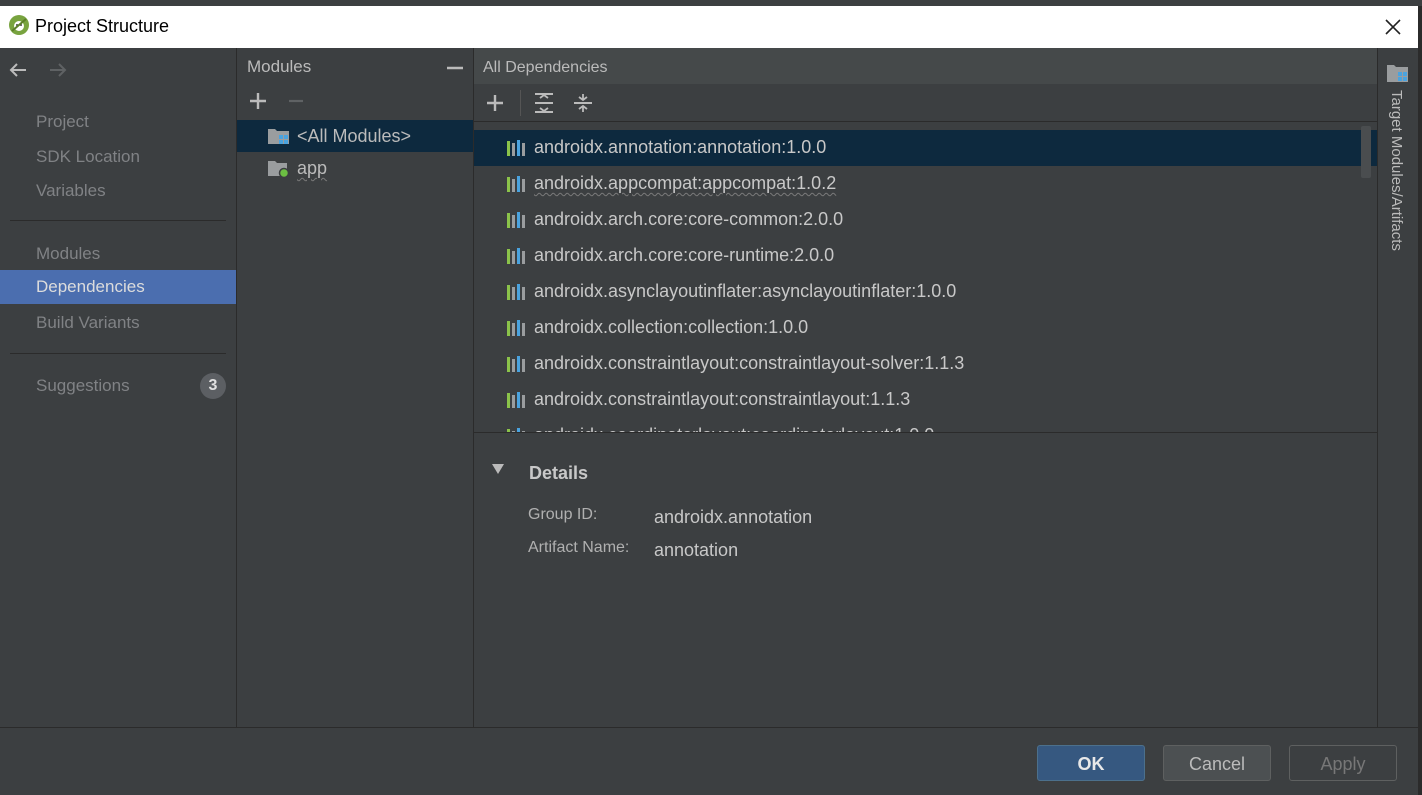  Describe the element at coordinates (18, 70) in the screenshot. I see `back-arrow-icon` at that location.